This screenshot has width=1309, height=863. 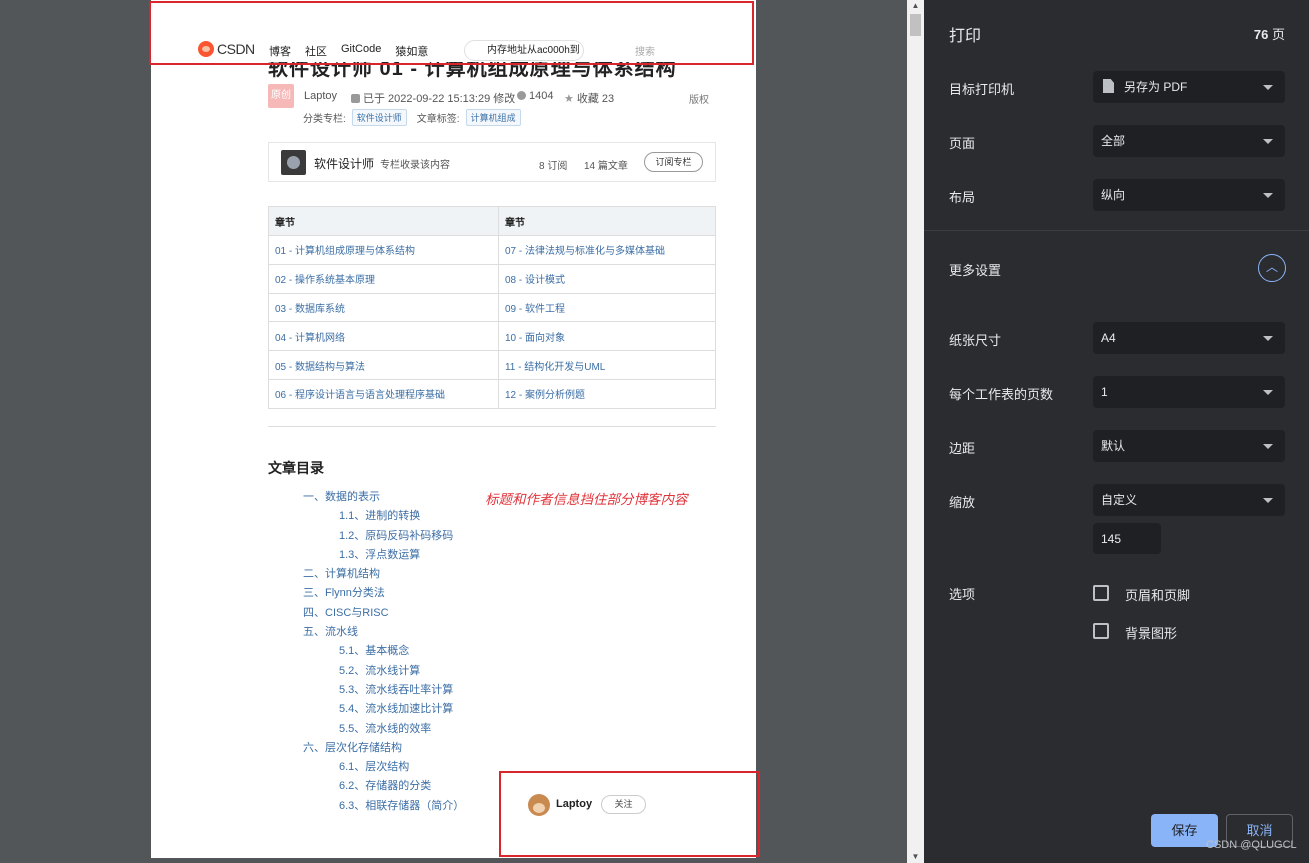 I want to click on toc-item: 6.1、层次结构, so click(x=383, y=768).